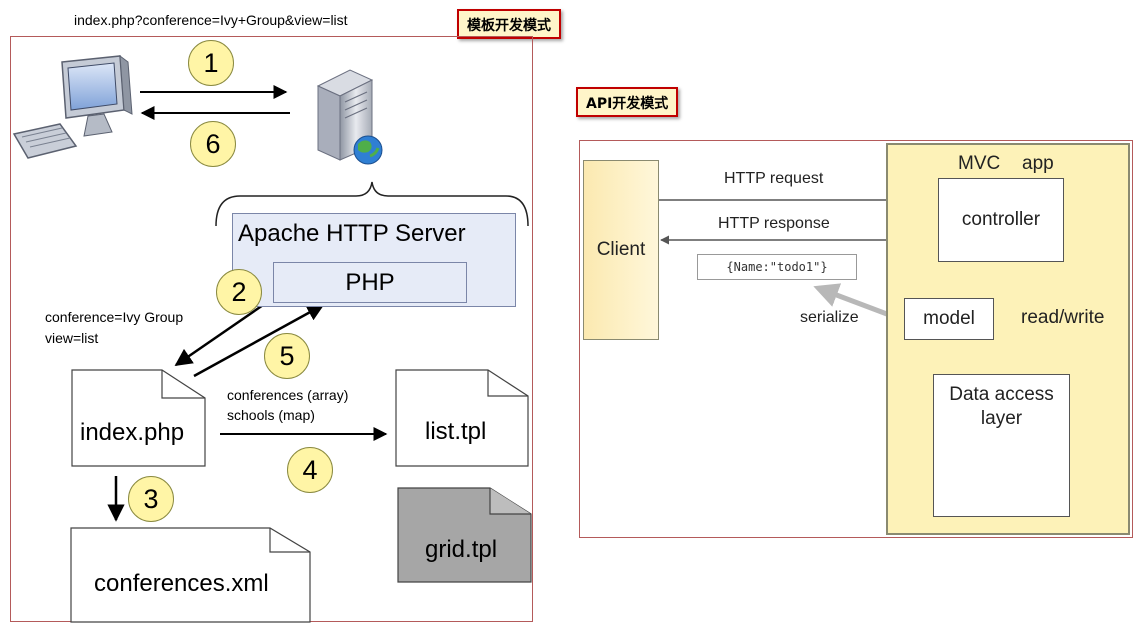 This screenshot has height=630, width=1142. Describe the element at coordinates (979, 163) in the screenshot. I see `mvc-label: MVC` at that location.